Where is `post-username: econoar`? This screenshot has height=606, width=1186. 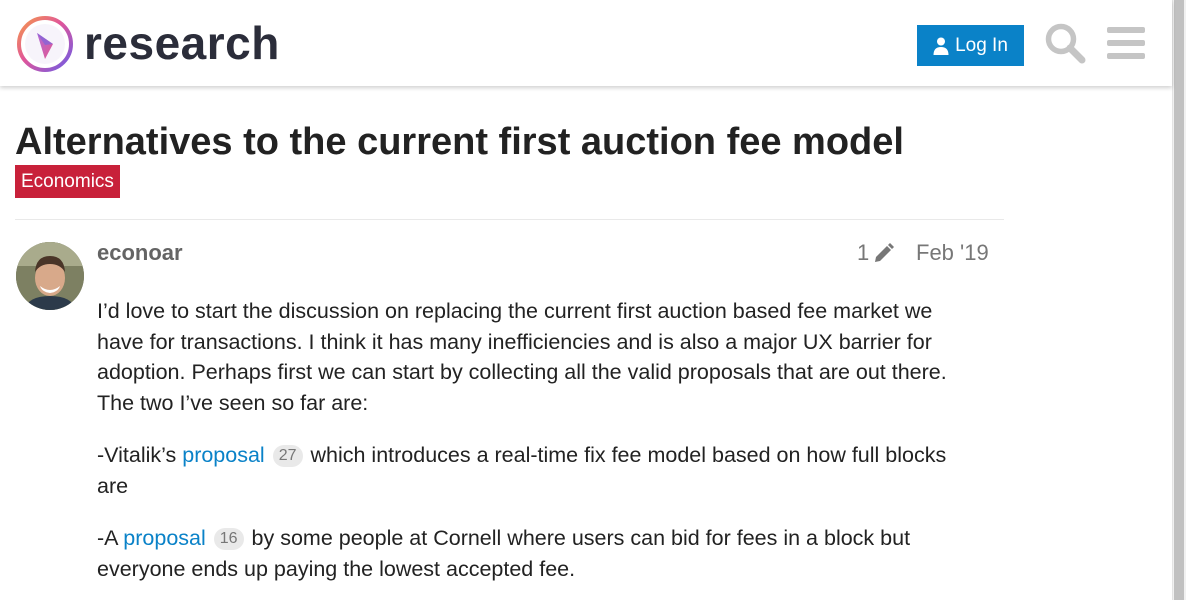
post-username: econoar is located at coordinates (140, 253).